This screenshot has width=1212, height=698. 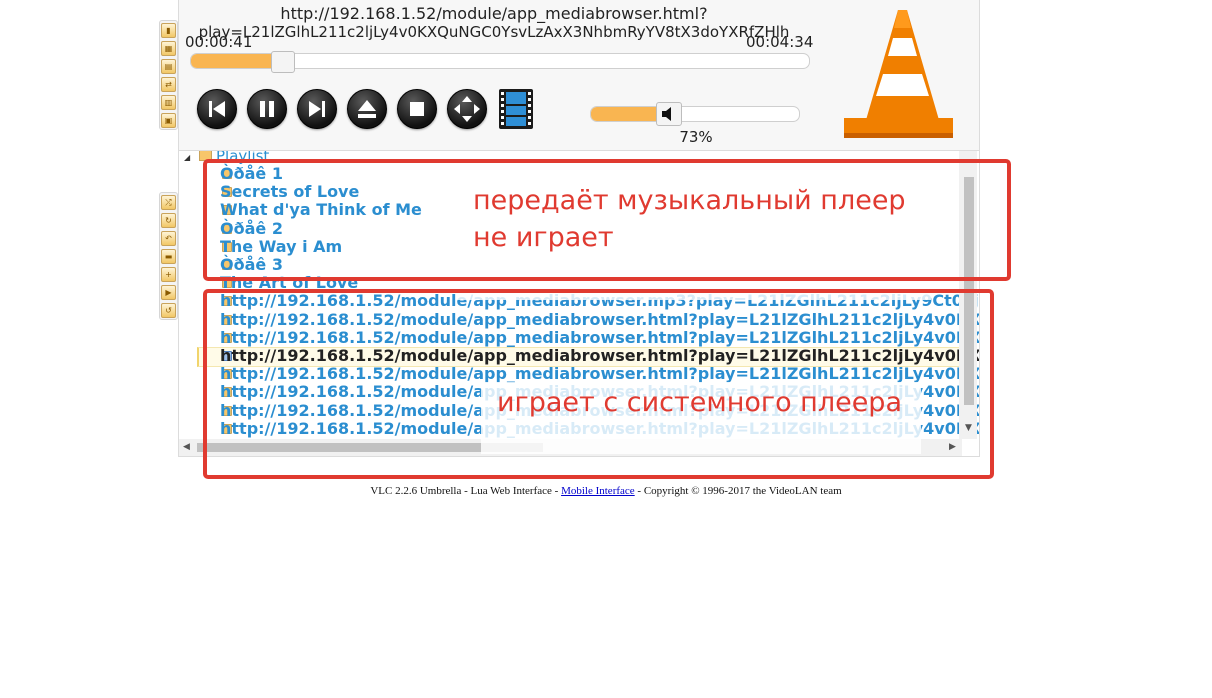 I want to click on previous-icon, so click(x=217, y=109).